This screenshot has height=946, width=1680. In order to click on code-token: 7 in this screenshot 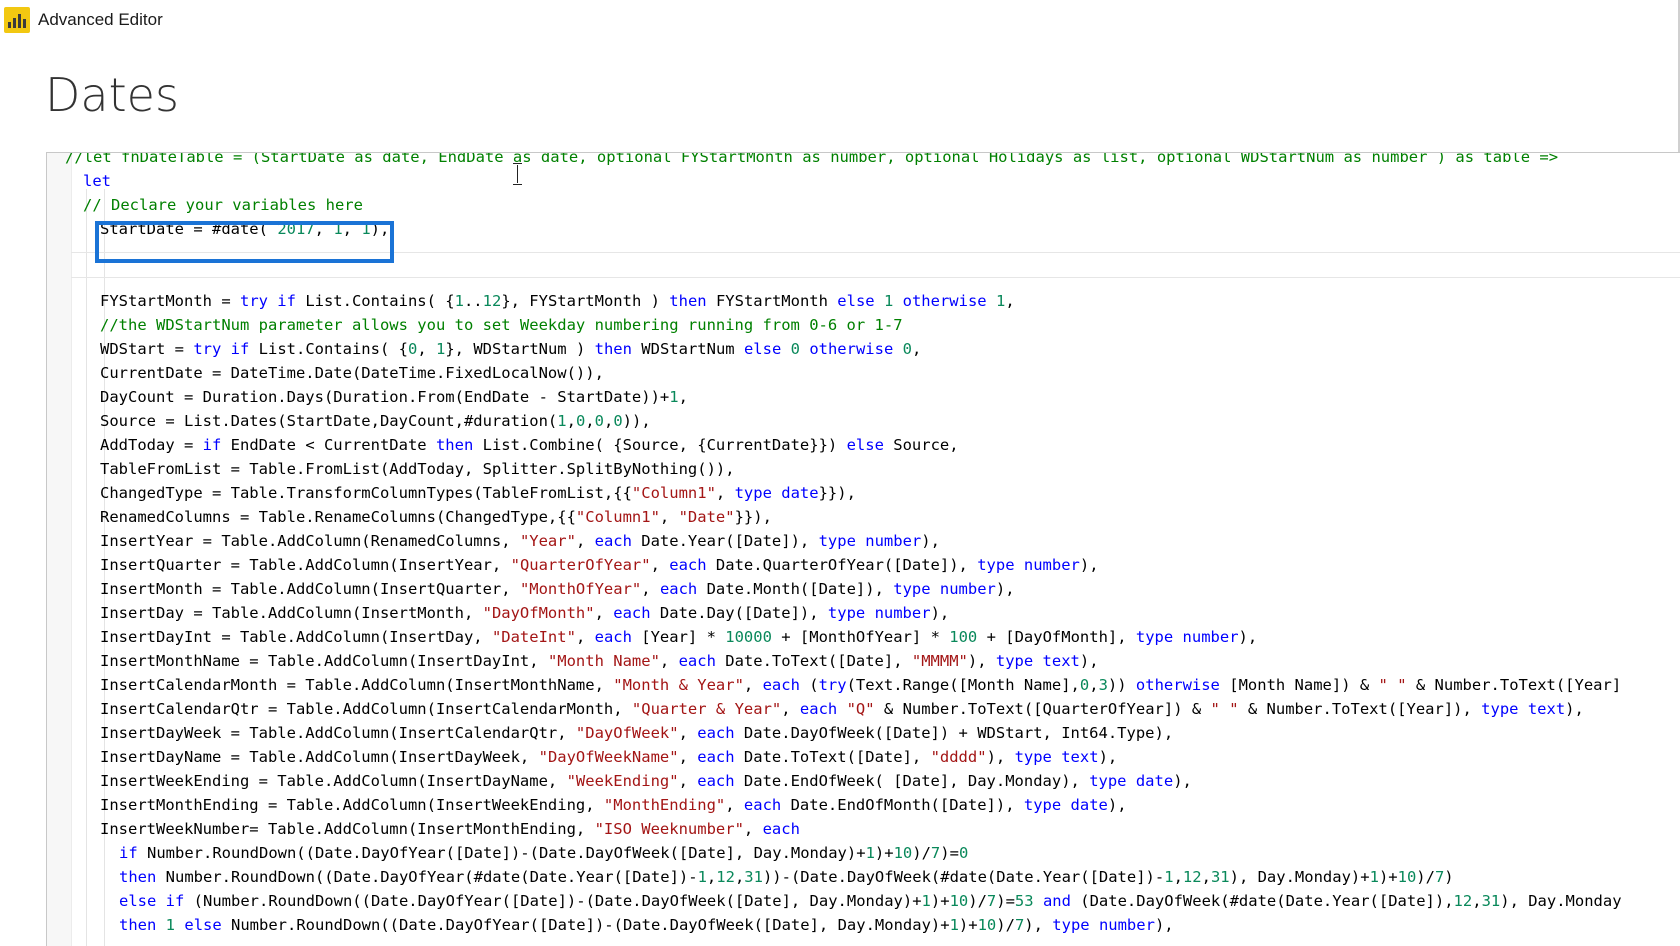, I will do `click(1019, 925)`.